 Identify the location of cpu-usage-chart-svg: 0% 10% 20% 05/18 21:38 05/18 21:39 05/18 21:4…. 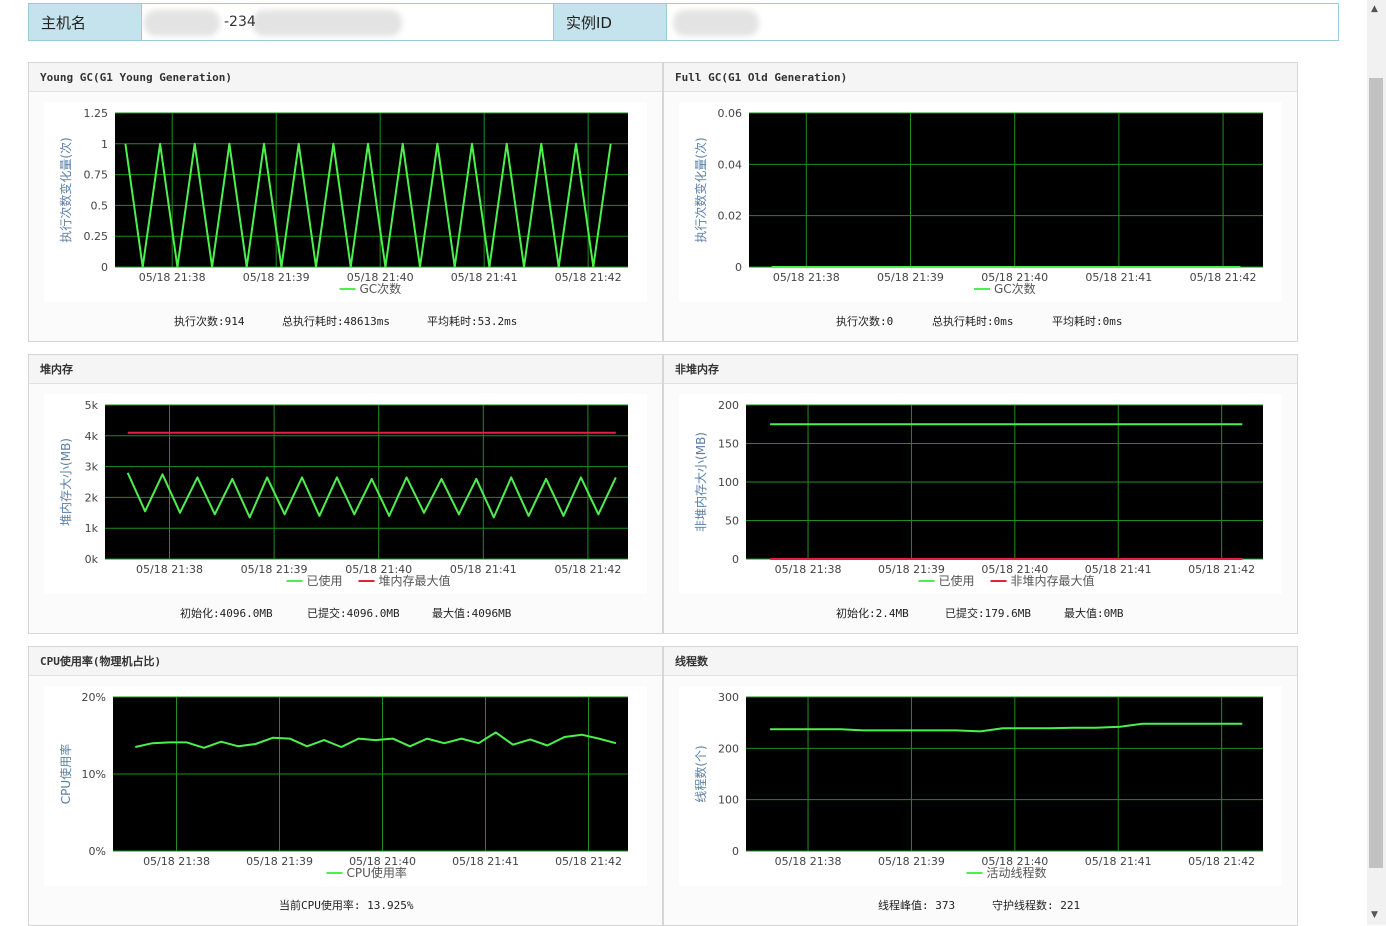
(343, 785).